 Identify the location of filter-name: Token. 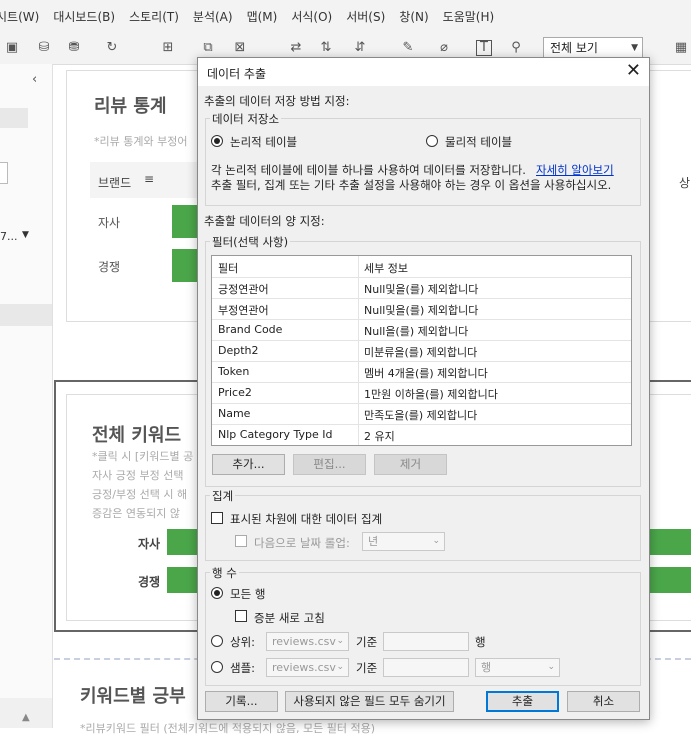
(234, 371).